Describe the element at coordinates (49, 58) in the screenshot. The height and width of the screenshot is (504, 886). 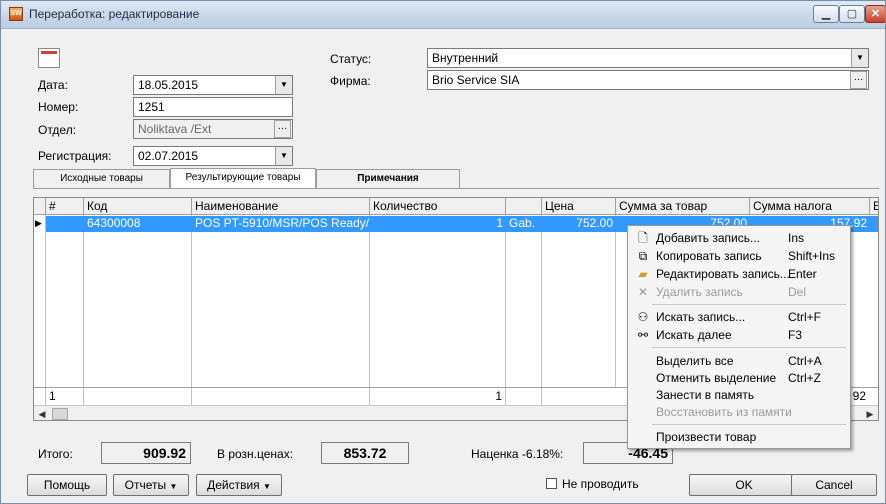
I see `new-document-icon` at that location.